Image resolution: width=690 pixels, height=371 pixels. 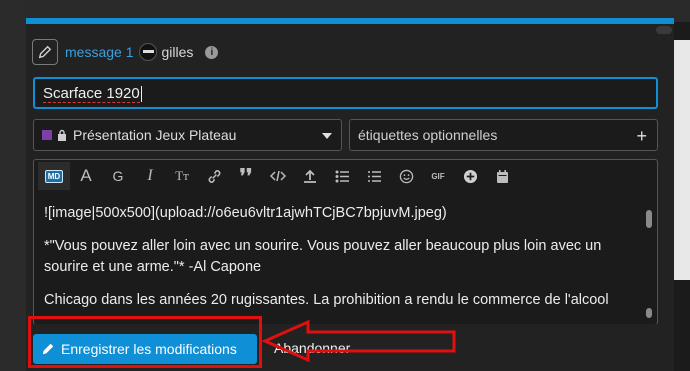 I want to click on bullet-list-button, so click(x=342, y=176).